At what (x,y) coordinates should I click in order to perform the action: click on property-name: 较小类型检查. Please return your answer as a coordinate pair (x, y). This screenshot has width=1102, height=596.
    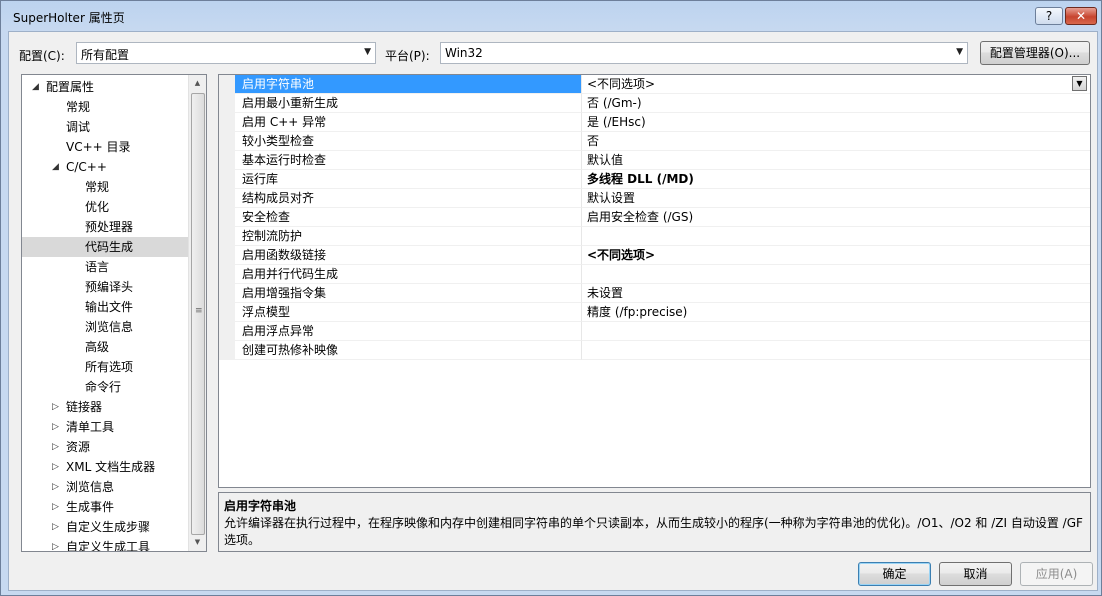
    Looking at the image, I should click on (408, 141).